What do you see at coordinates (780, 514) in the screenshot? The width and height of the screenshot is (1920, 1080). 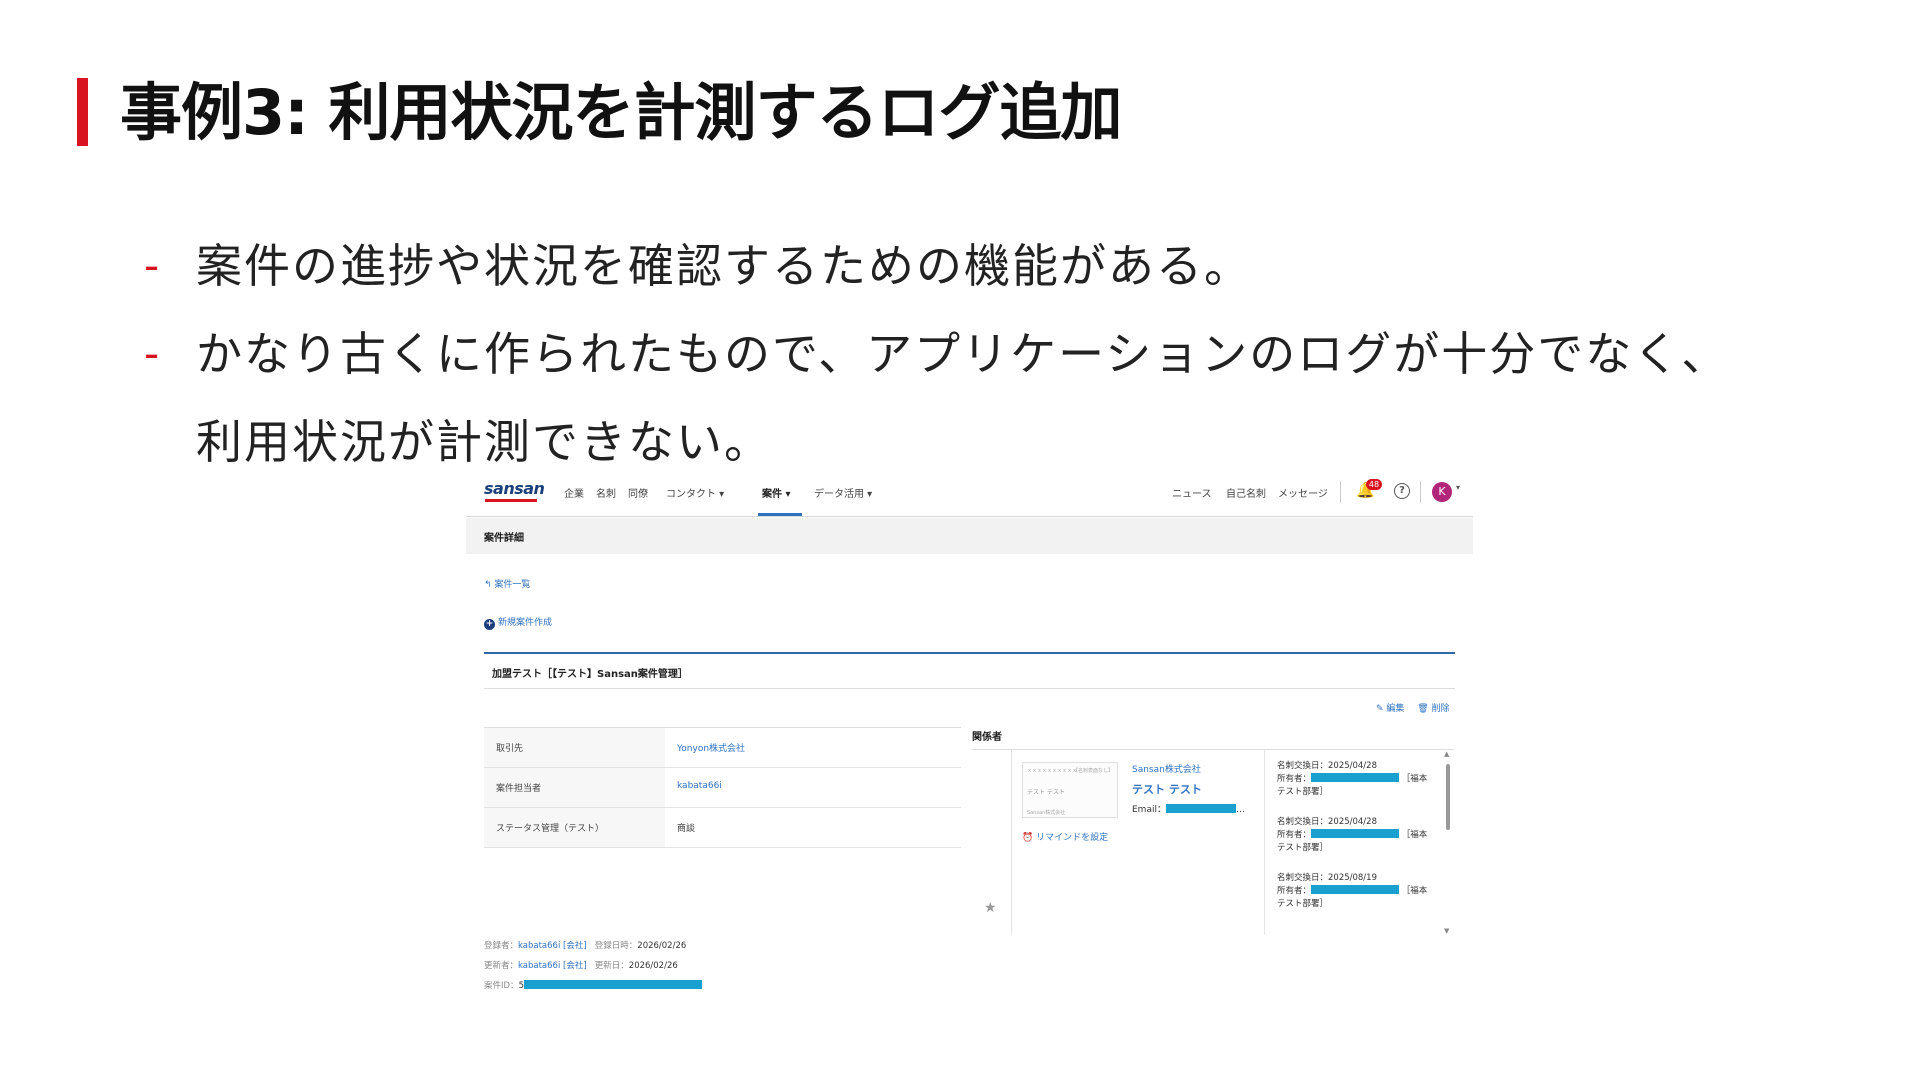 I see `nav-active-indicator` at bounding box center [780, 514].